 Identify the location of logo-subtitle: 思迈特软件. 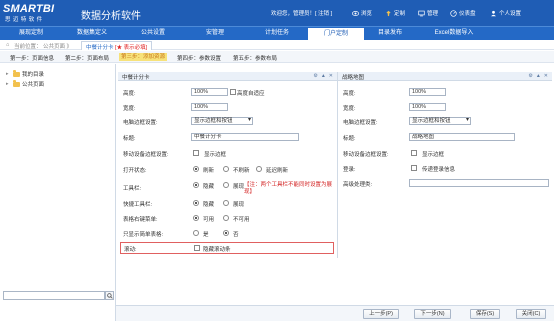
(25, 20).